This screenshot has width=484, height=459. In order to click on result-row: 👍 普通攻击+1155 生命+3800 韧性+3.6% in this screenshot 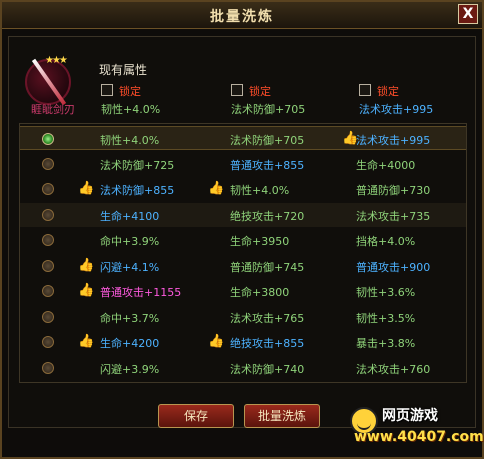, I will do `click(243, 291)`.